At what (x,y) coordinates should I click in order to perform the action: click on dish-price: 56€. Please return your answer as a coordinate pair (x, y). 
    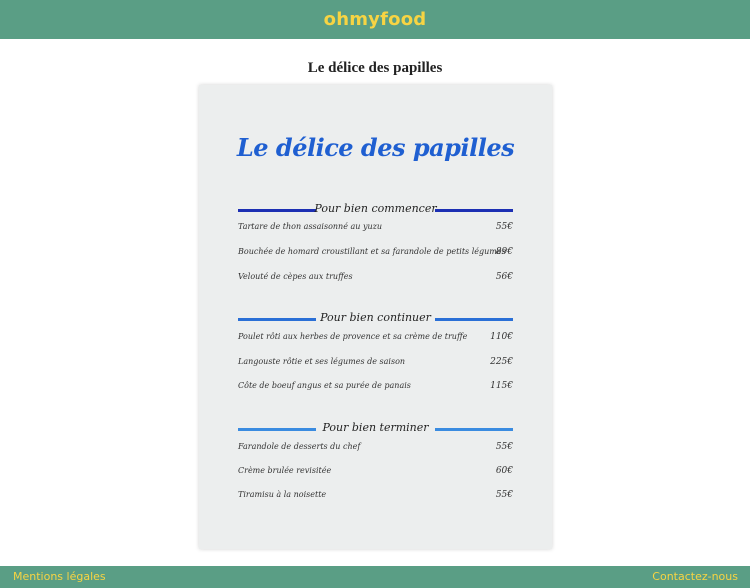
    Looking at the image, I should click on (504, 277).